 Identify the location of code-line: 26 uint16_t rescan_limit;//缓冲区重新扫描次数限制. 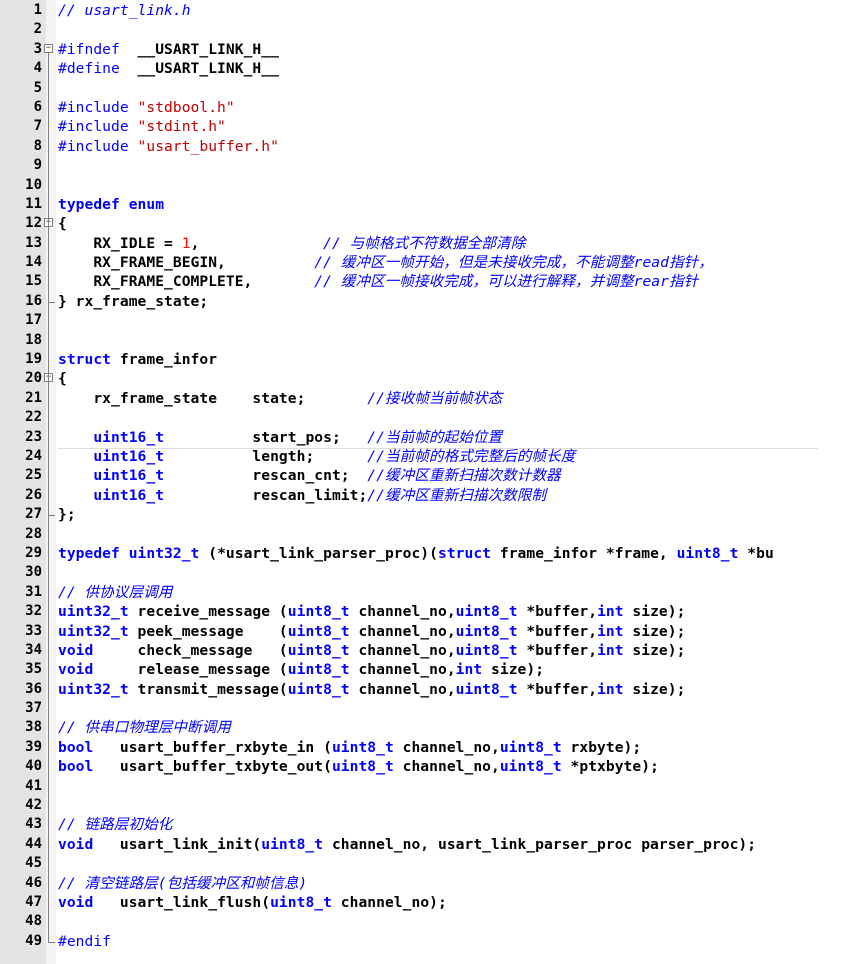
(432, 495).